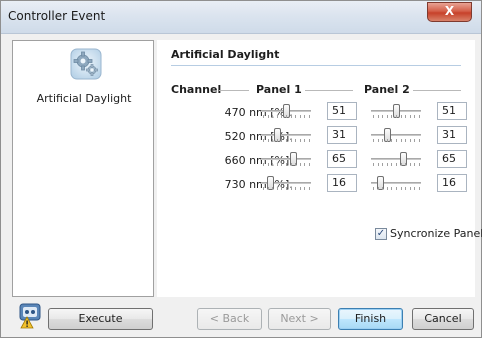 Image resolution: width=482 pixels, height=338 pixels. What do you see at coordinates (225, 54) in the screenshot?
I see `panel-heading: Artificial Daylight` at bounding box center [225, 54].